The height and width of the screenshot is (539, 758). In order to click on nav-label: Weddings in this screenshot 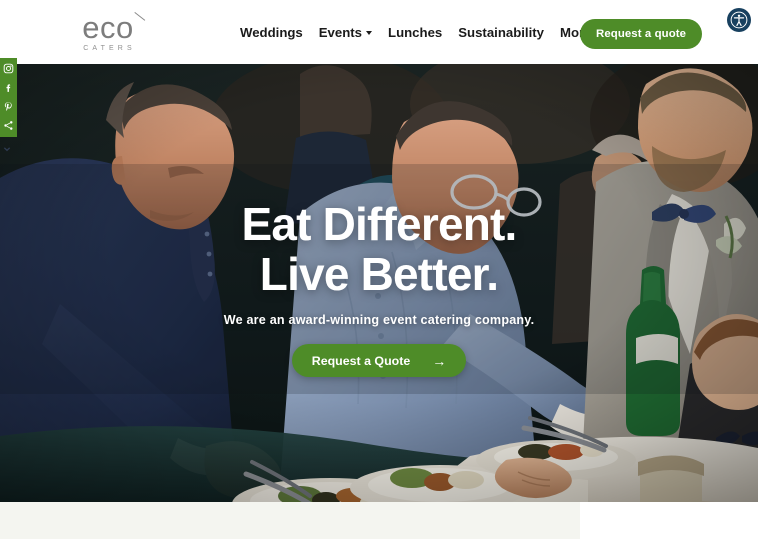, I will do `click(271, 32)`.